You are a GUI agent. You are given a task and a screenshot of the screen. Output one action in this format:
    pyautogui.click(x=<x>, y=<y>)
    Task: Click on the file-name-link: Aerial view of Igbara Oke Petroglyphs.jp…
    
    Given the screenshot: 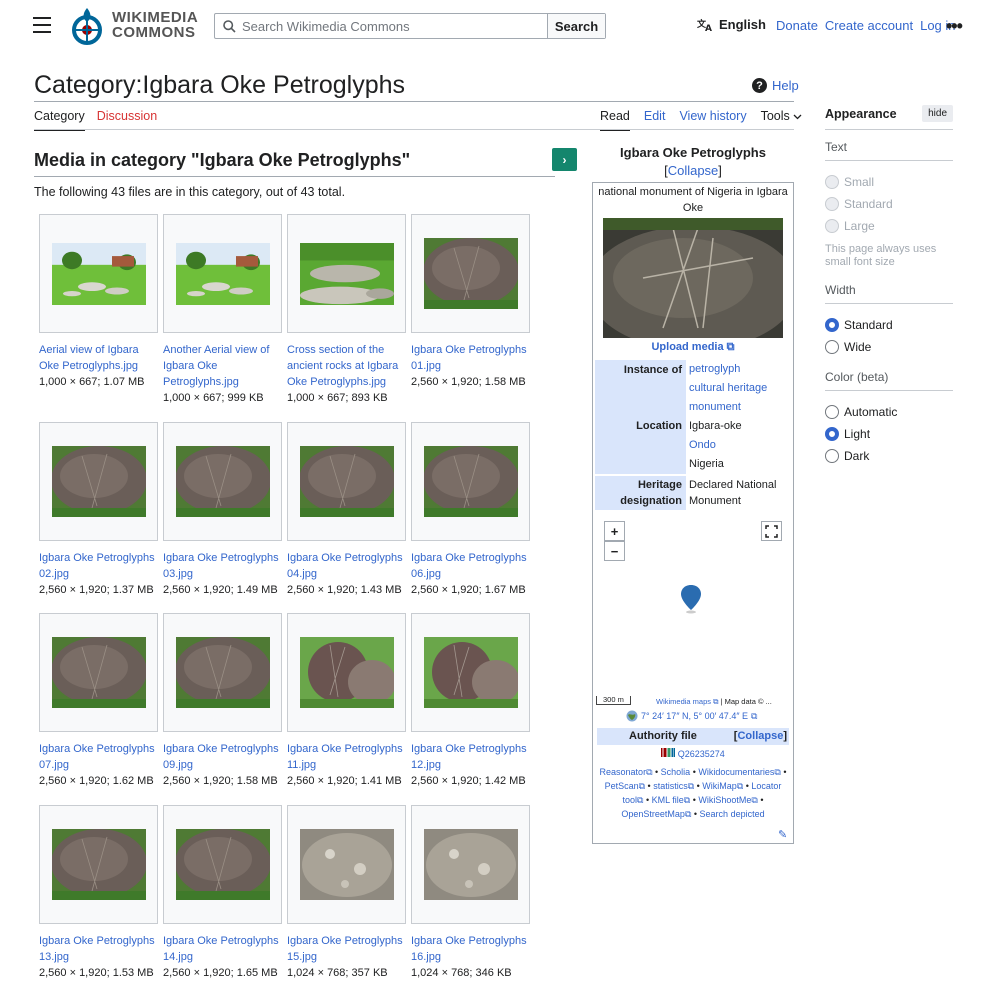 What is the action you would take?
    pyautogui.click(x=98, y=358)
    